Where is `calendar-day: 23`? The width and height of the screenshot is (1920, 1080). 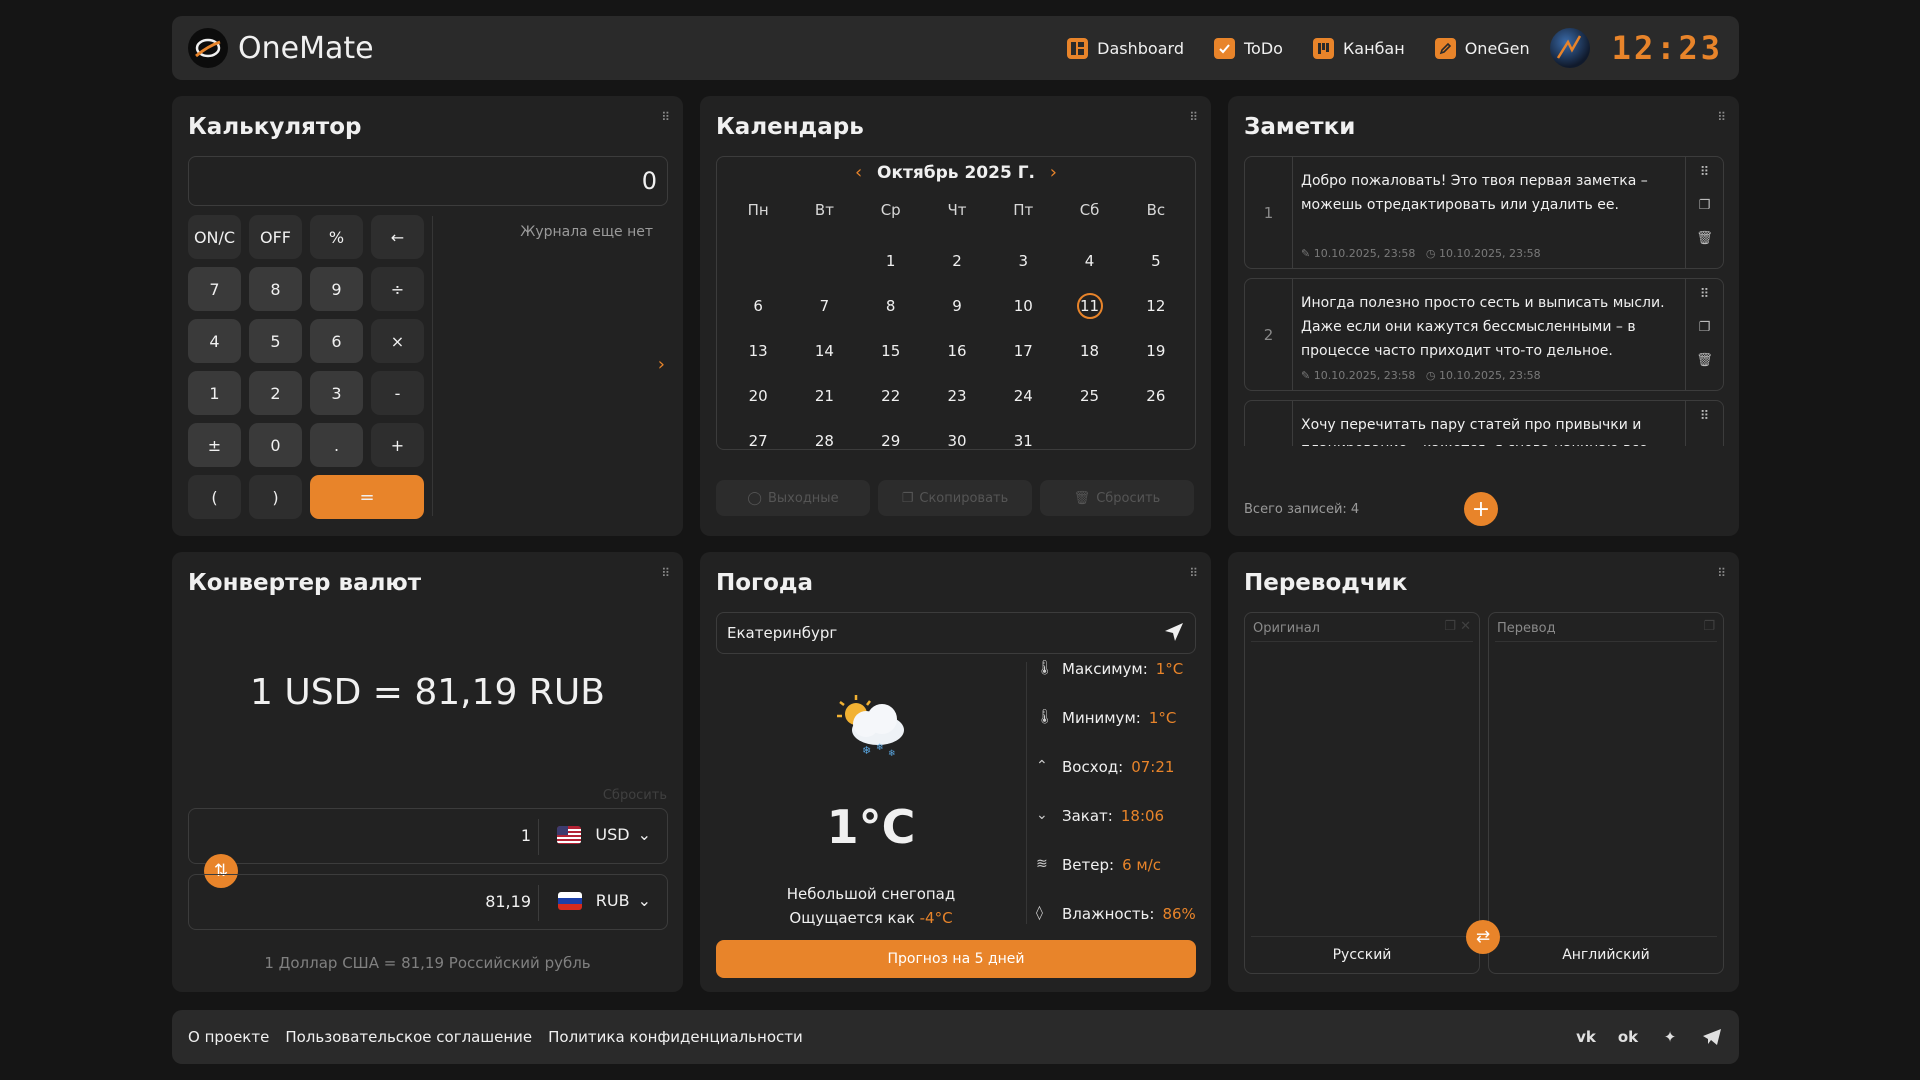
calendar-day: 23 is located at coordinates (957, 395).